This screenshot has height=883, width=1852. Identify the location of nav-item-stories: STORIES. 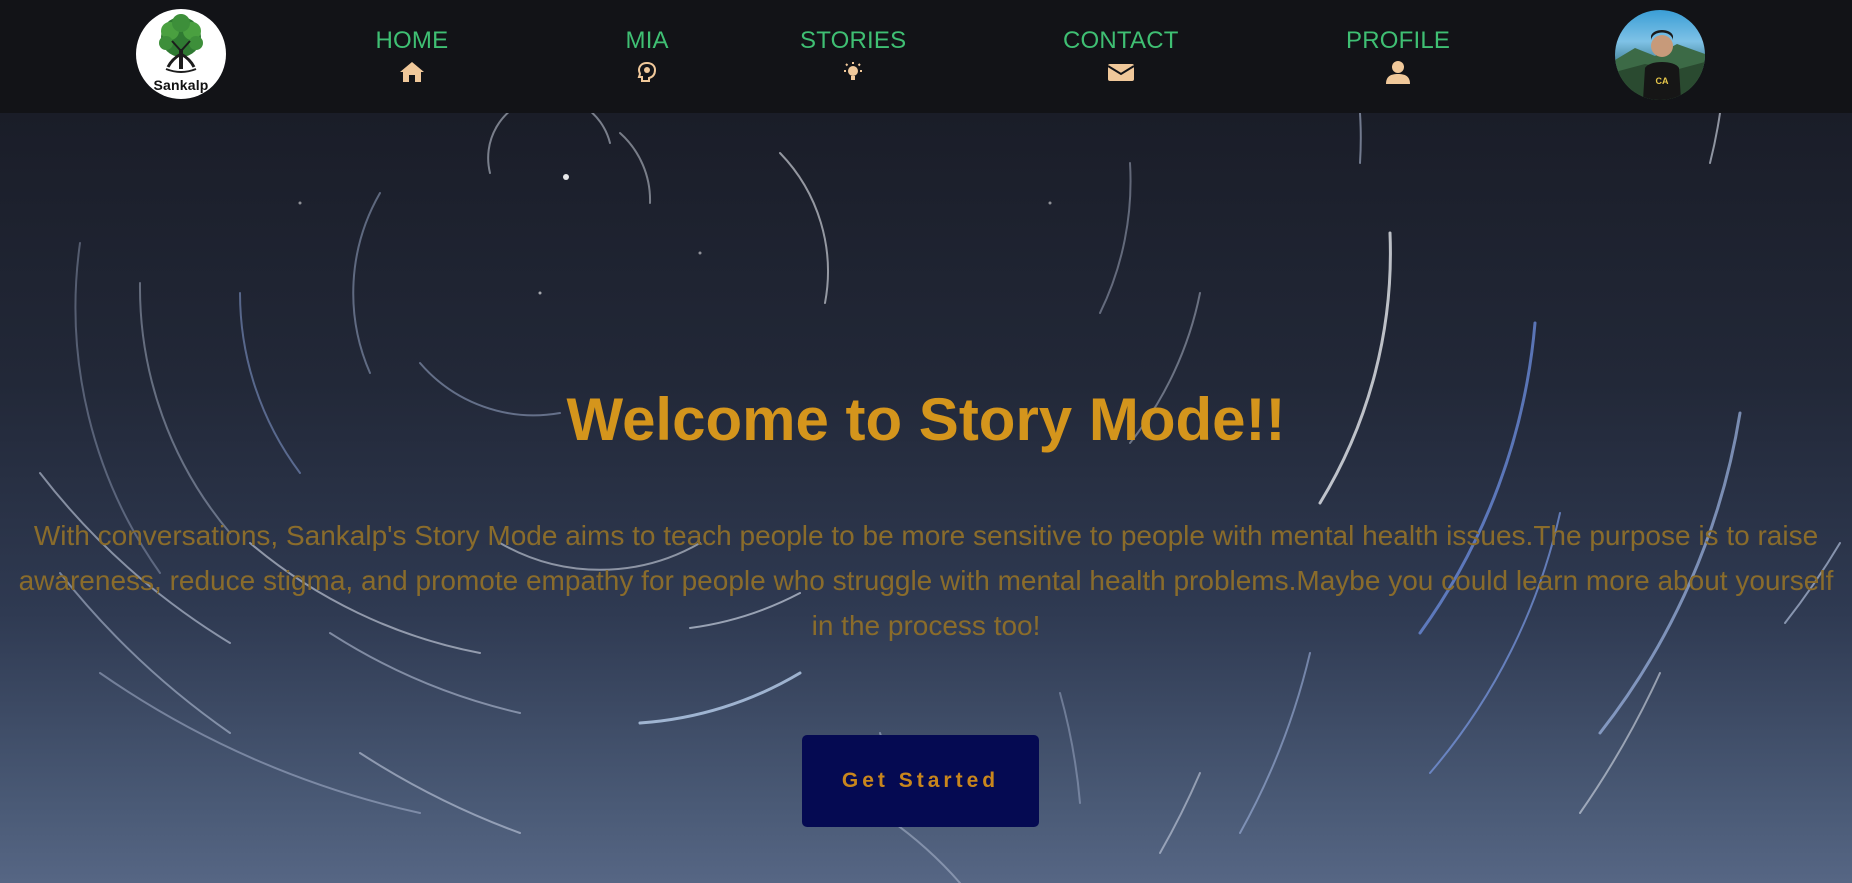
(853, 56).